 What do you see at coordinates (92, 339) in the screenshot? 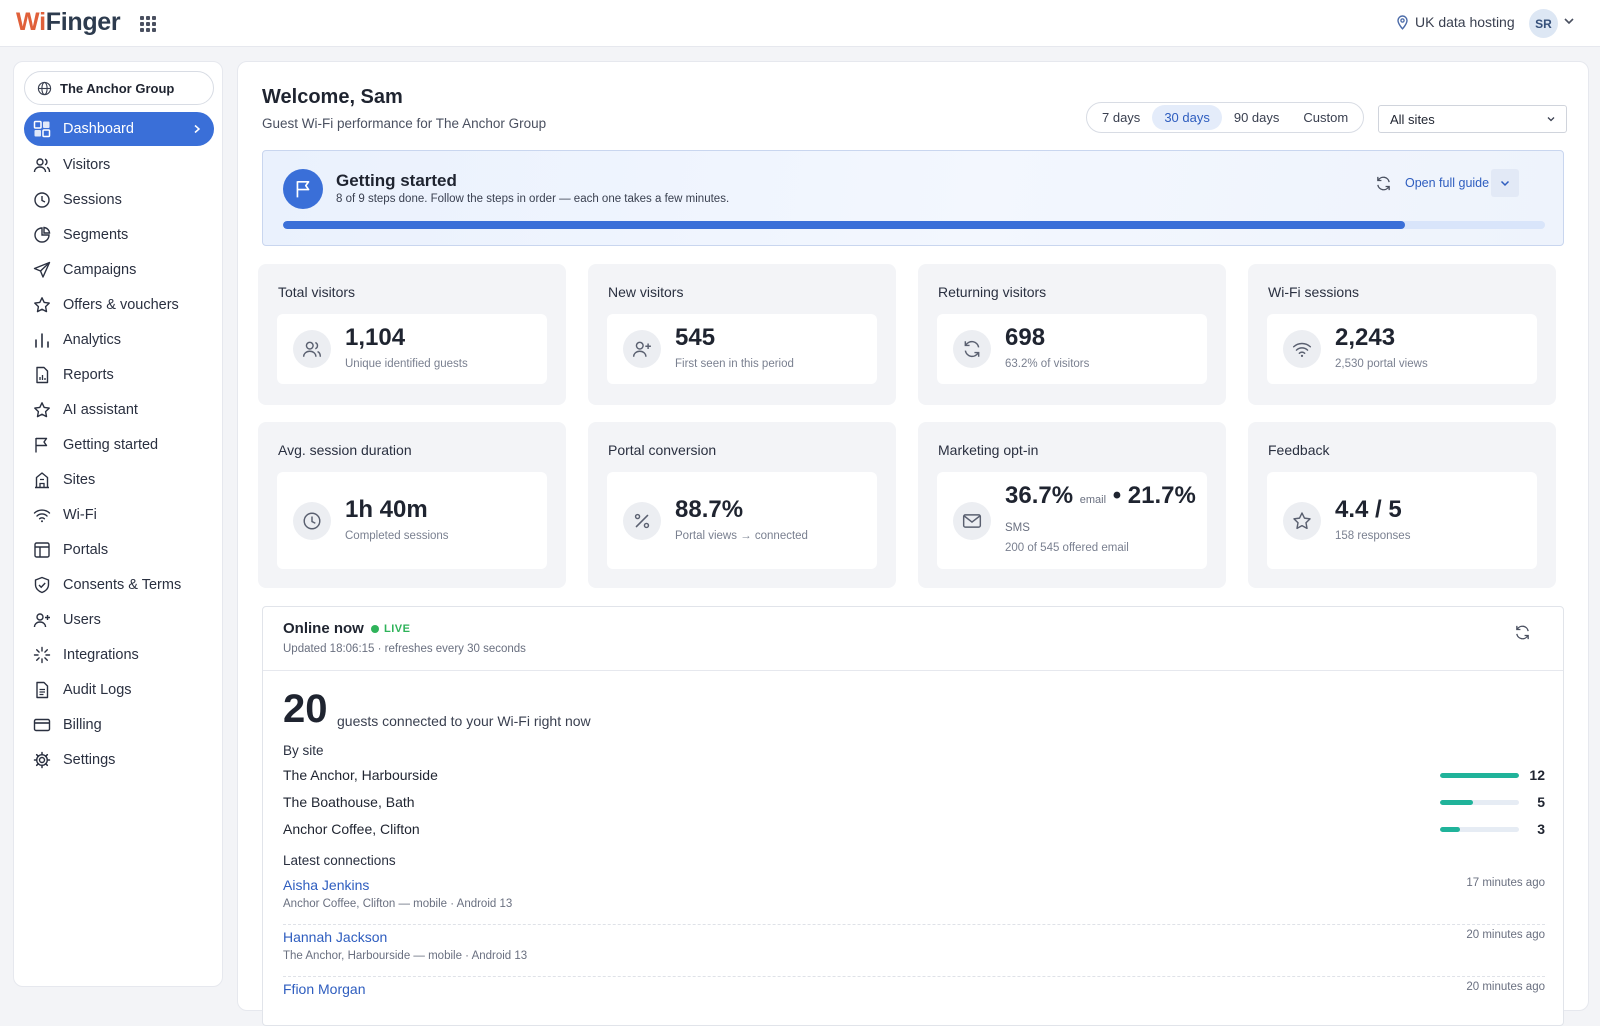
I see `sidebar-item-label: Analytics` at bounding box center [92, 339].